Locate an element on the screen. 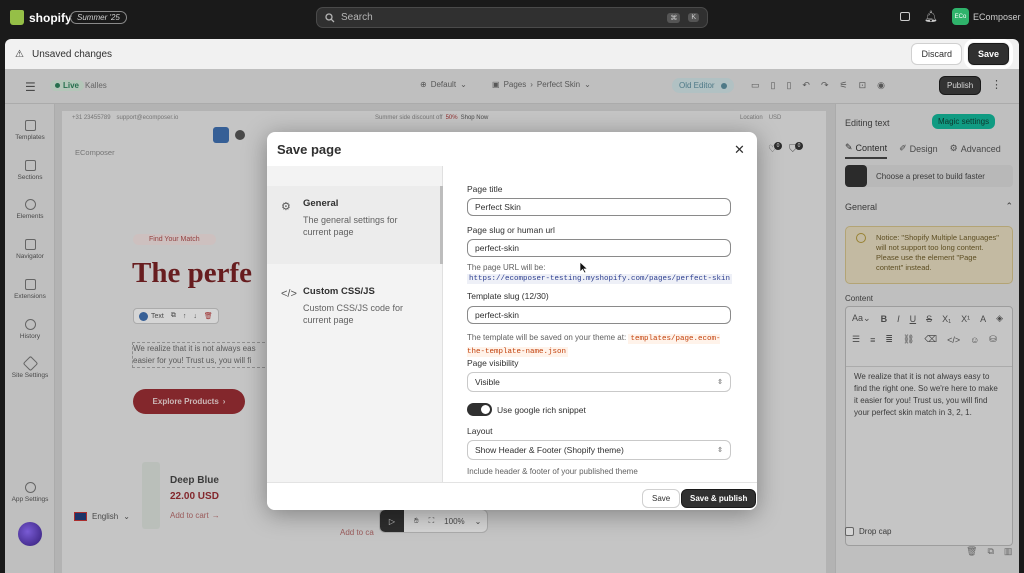 This screenshot has width=1024, height=573. slug-input: perfect-skin is located at coordinates (599, 248).